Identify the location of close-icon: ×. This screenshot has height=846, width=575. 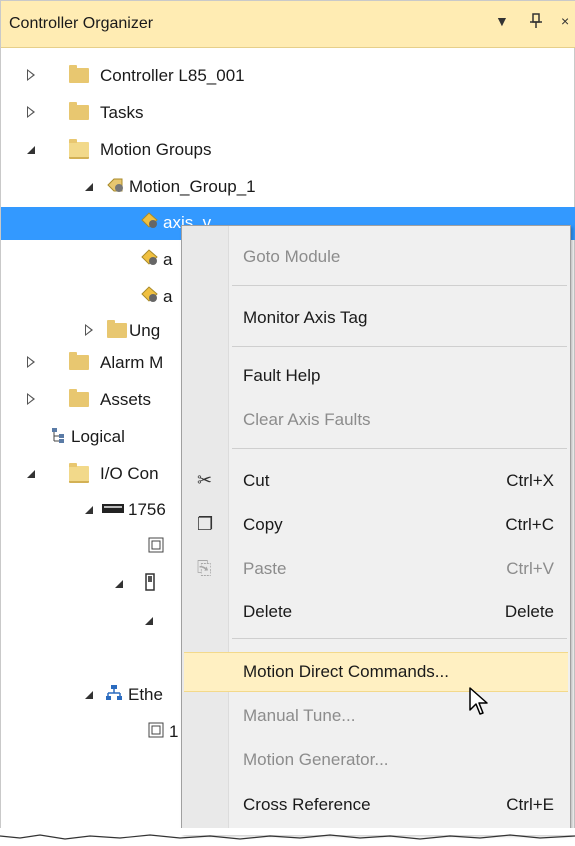
(565, 21).